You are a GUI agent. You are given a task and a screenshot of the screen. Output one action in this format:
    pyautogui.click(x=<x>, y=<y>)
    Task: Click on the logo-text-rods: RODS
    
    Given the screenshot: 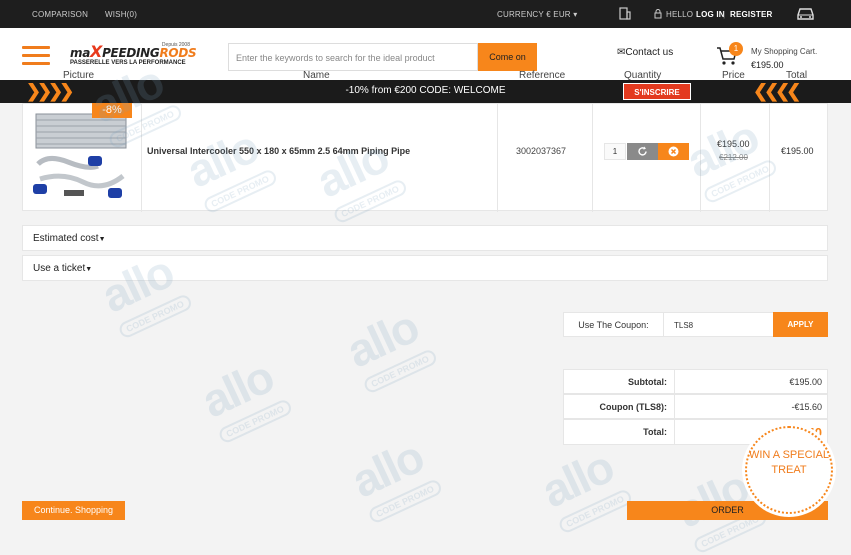 What is the action you would take?
    pyautogui.click(x=178, y=53)
    